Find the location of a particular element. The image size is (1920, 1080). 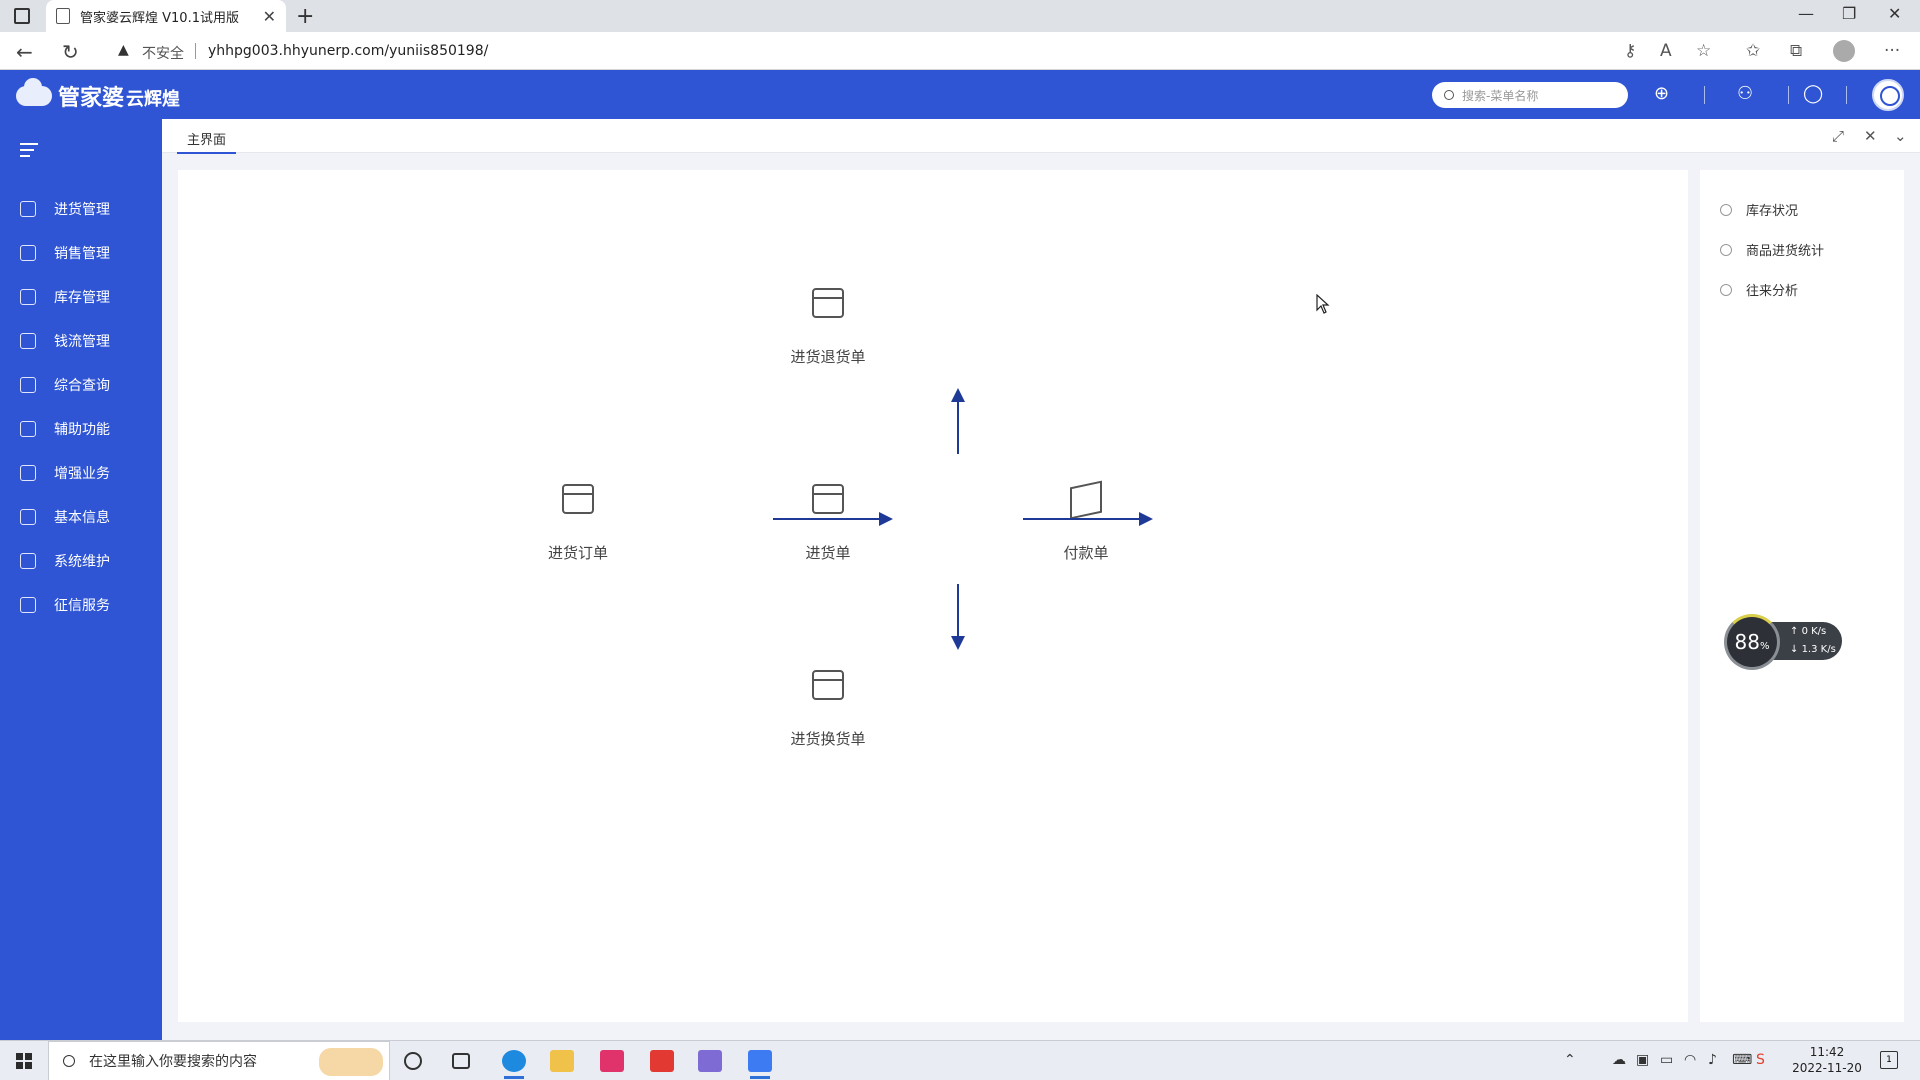

wps-icon is located at coordinates (662, 1061).